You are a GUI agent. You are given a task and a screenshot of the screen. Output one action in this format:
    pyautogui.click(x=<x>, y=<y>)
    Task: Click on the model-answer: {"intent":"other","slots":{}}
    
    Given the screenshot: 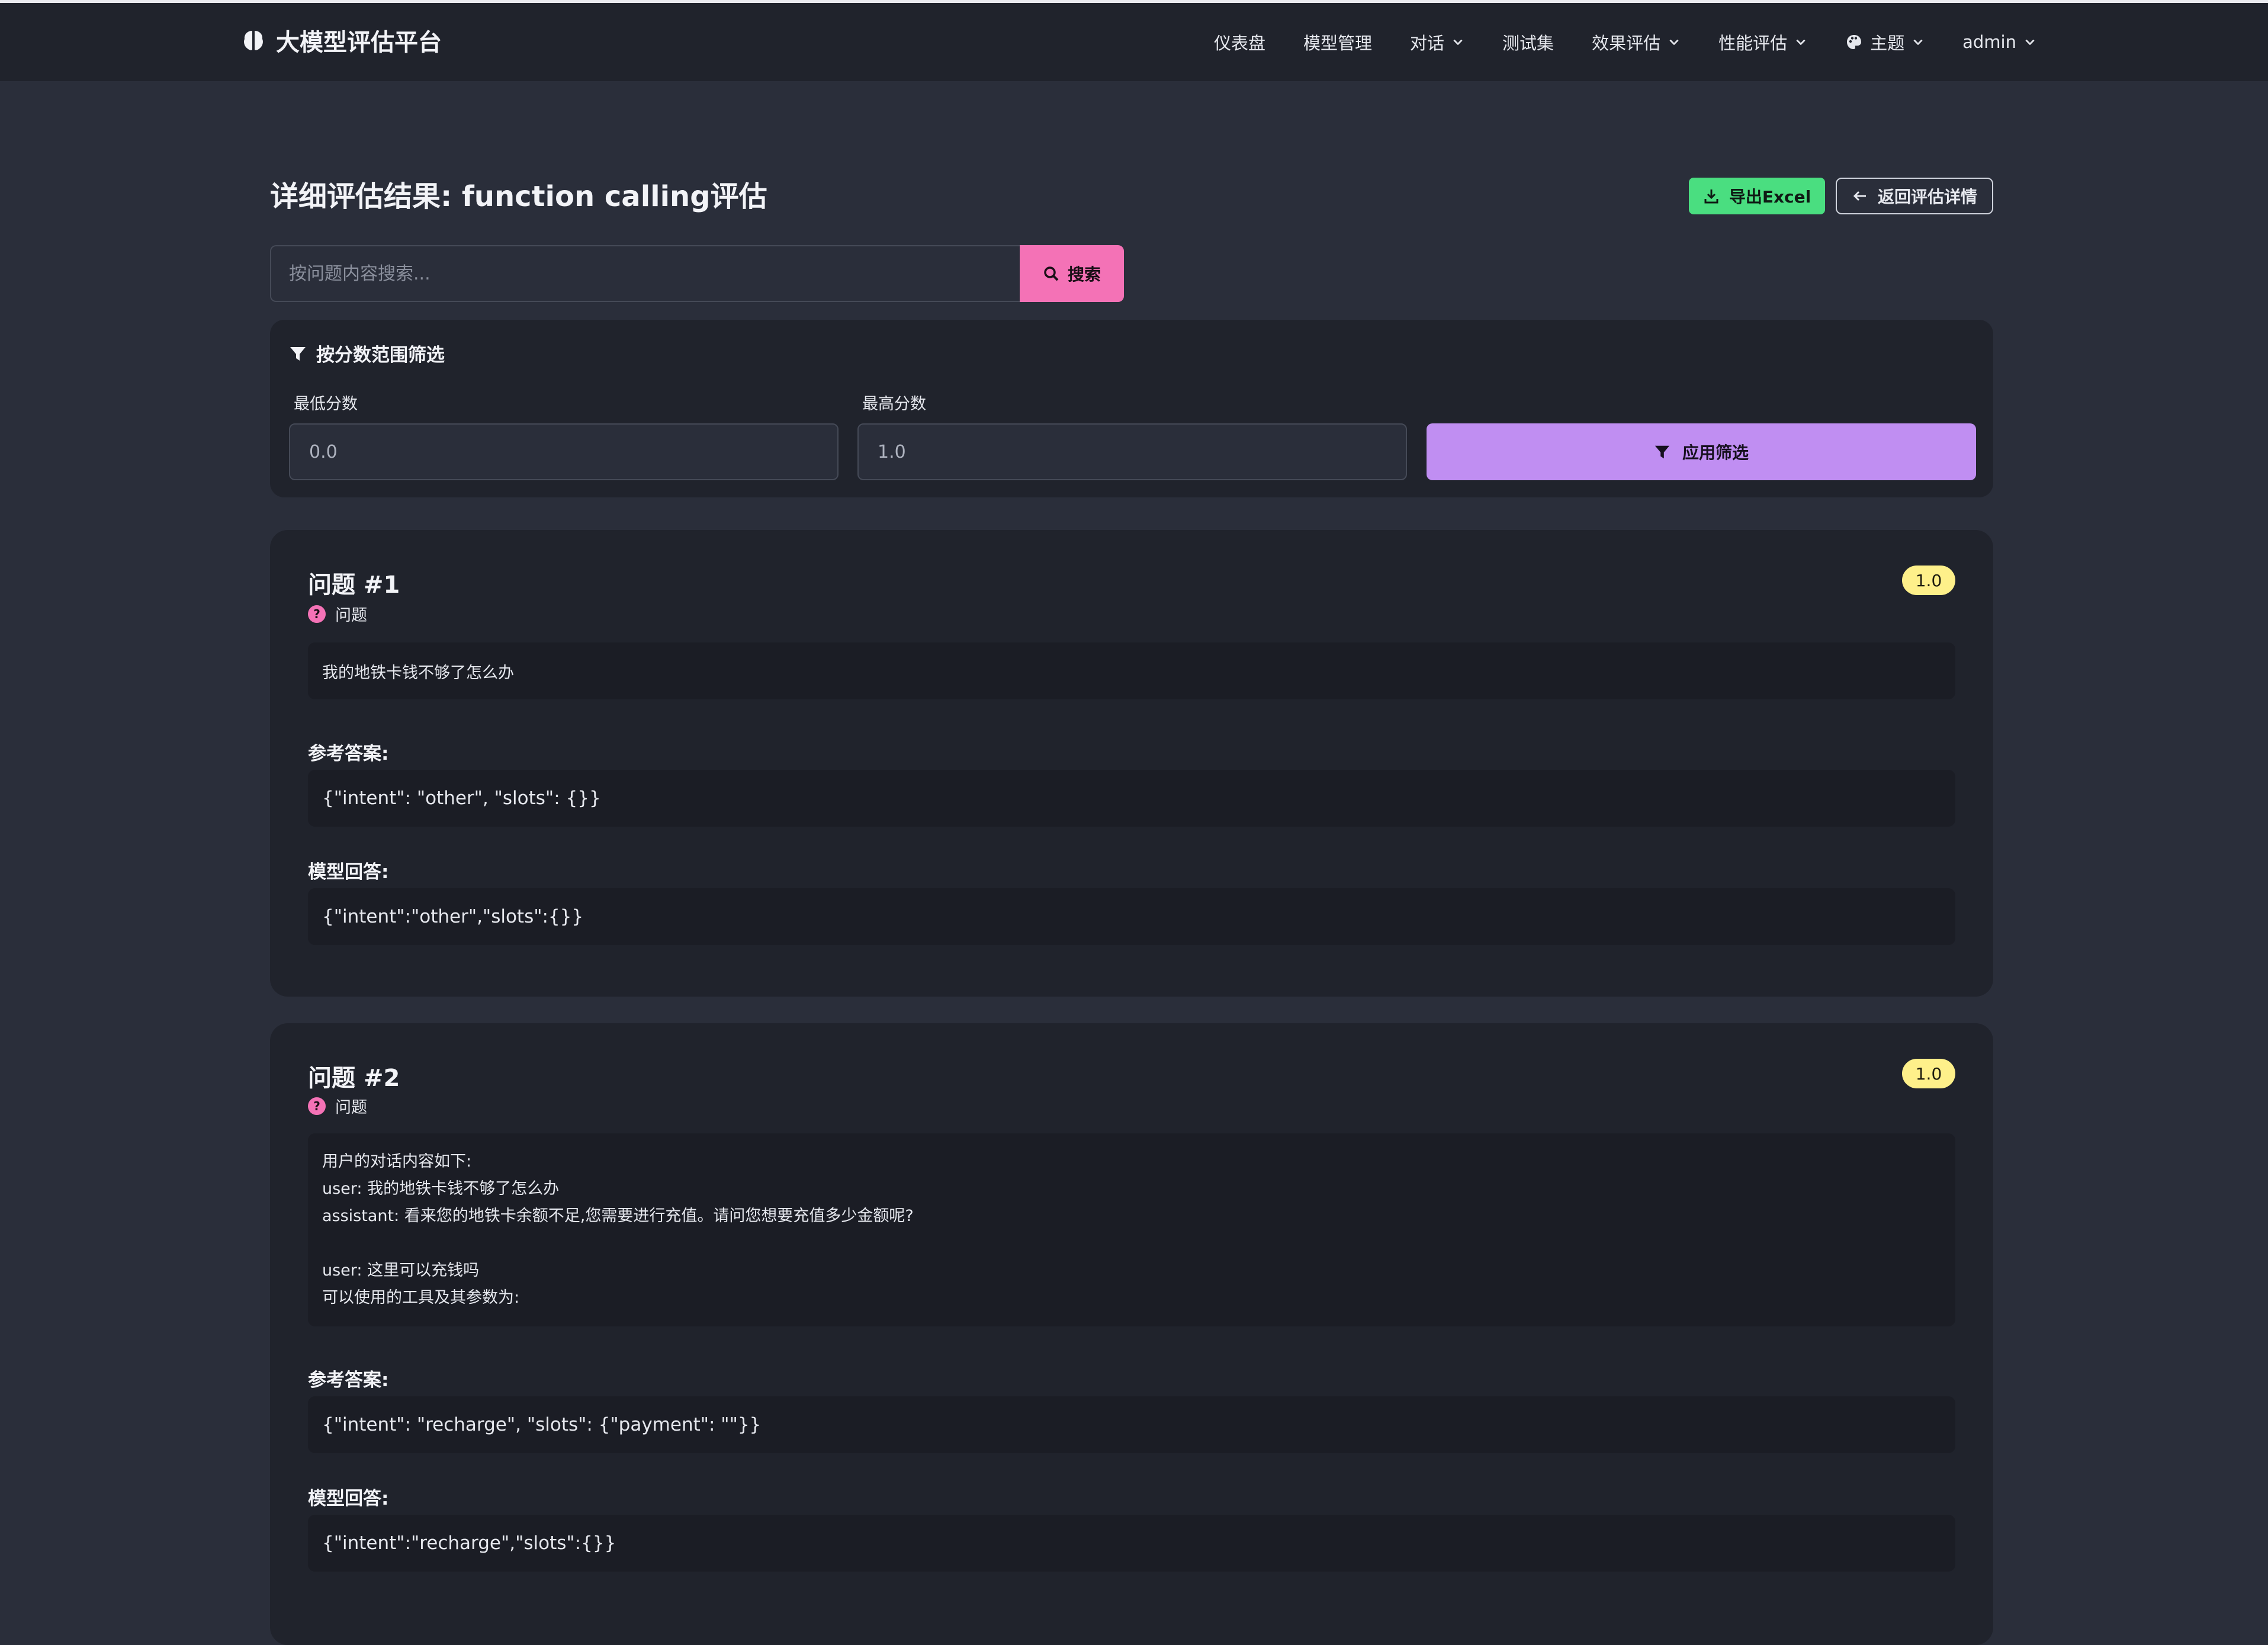 What is the action you would take?
    pyautogui.click(x=1132, y=917)
    